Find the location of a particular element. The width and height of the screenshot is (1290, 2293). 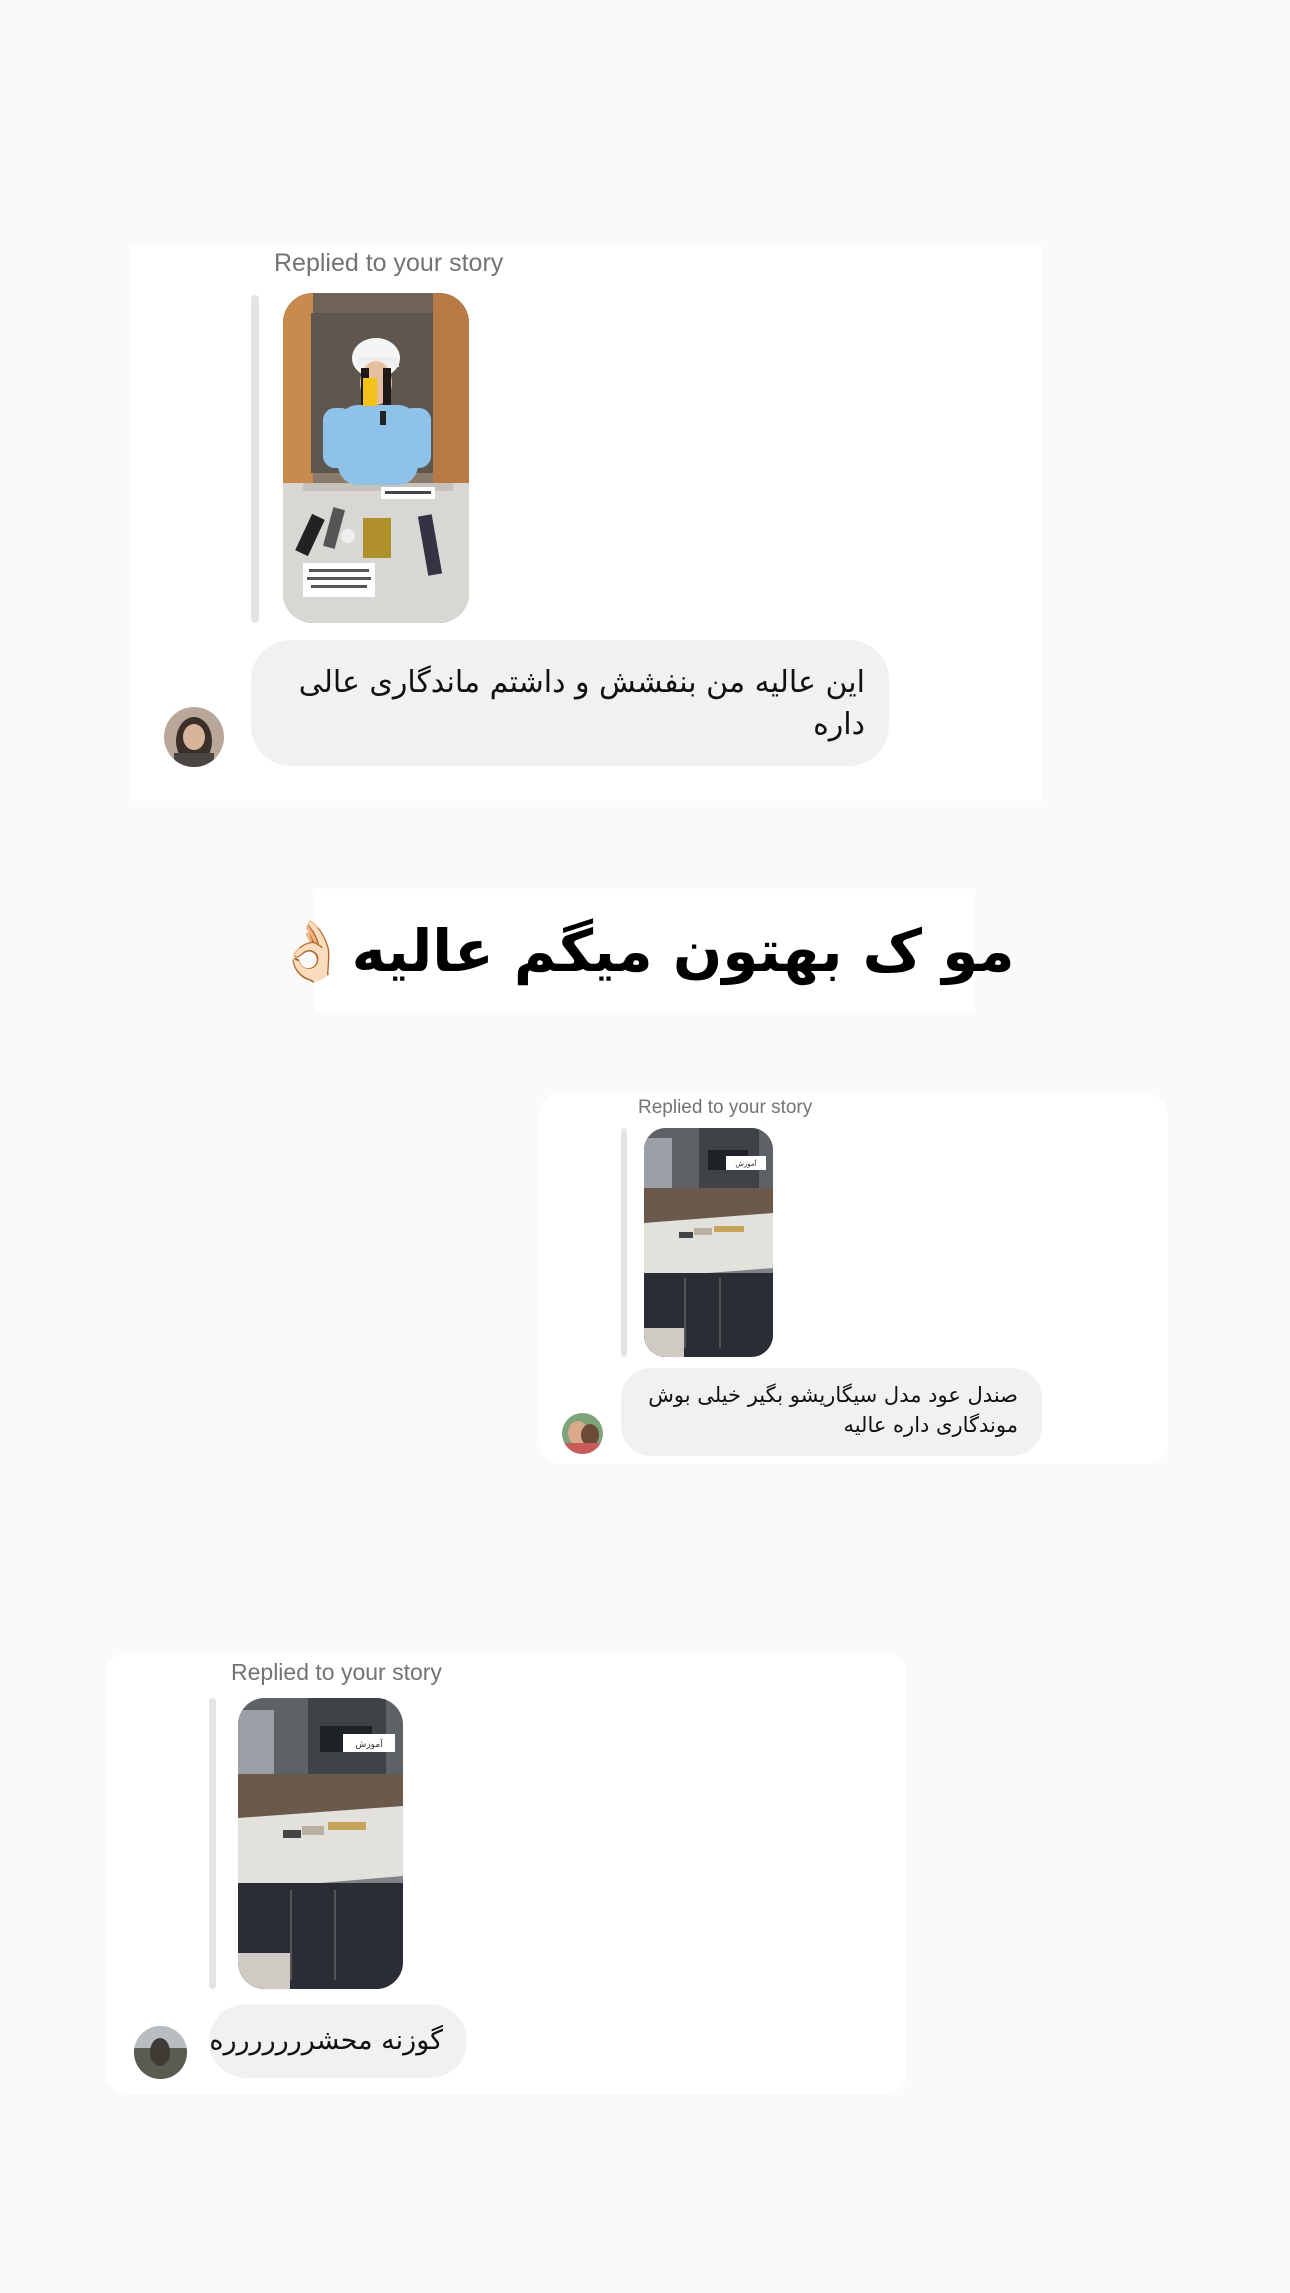

story-thumbnail is located at coordinates (376, 458).